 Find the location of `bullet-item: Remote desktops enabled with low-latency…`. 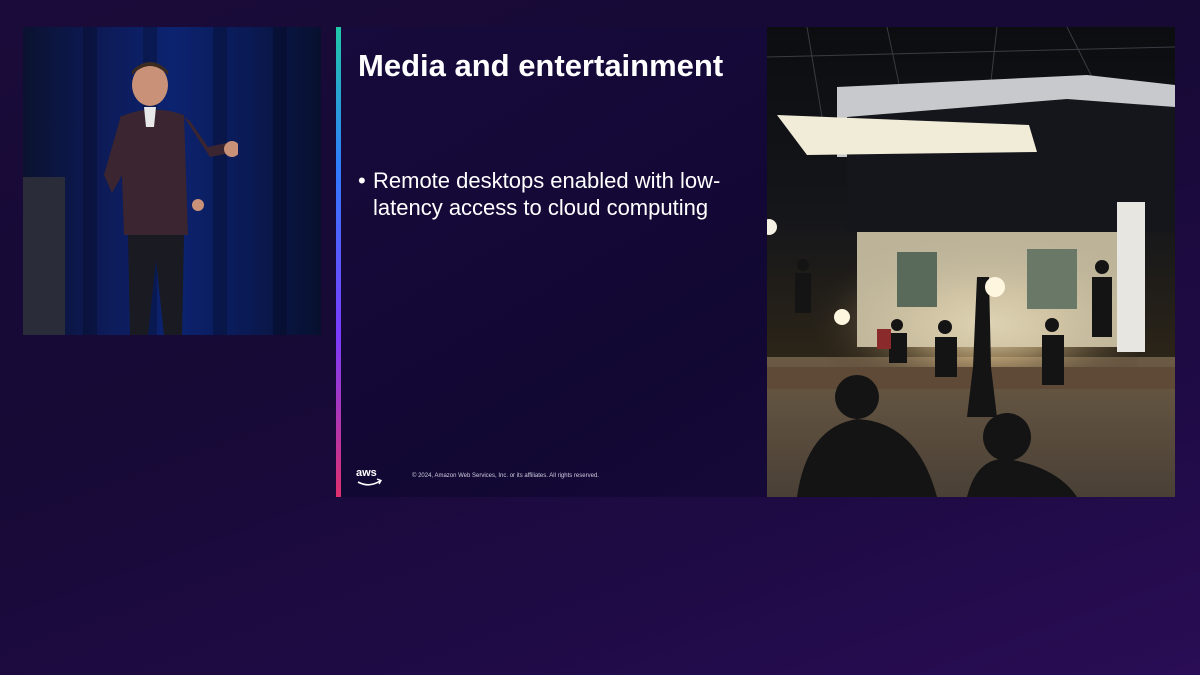

bullet-item: Remote desktops enabled with low-latency… is located at coordinates (548, 194).